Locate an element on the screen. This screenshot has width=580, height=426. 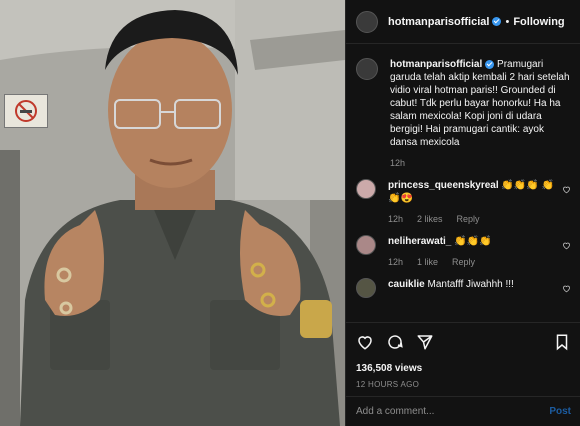
post-header: hotmanparisofficial • Following is located at coordinates (463, 22).